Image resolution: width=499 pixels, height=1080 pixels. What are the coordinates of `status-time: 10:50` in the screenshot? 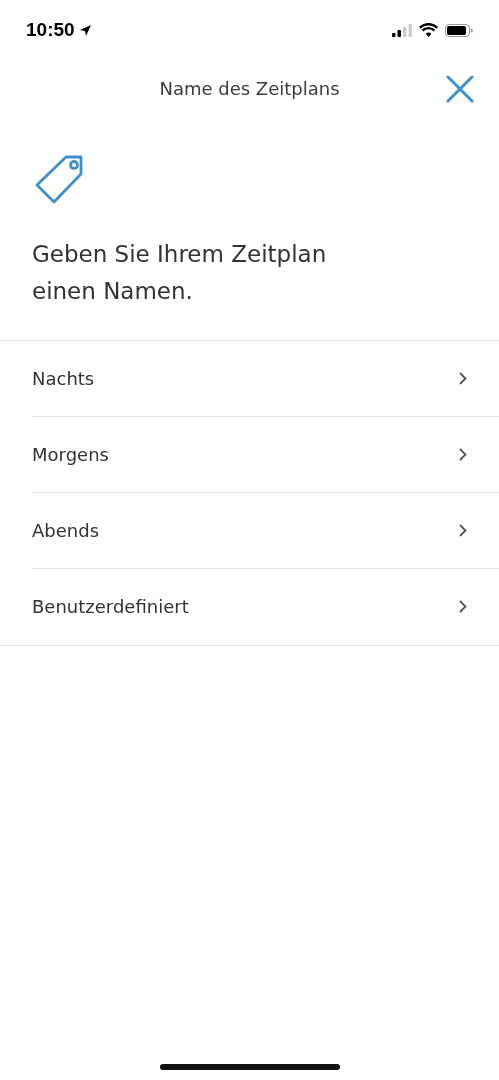 It's located at (50, 30).